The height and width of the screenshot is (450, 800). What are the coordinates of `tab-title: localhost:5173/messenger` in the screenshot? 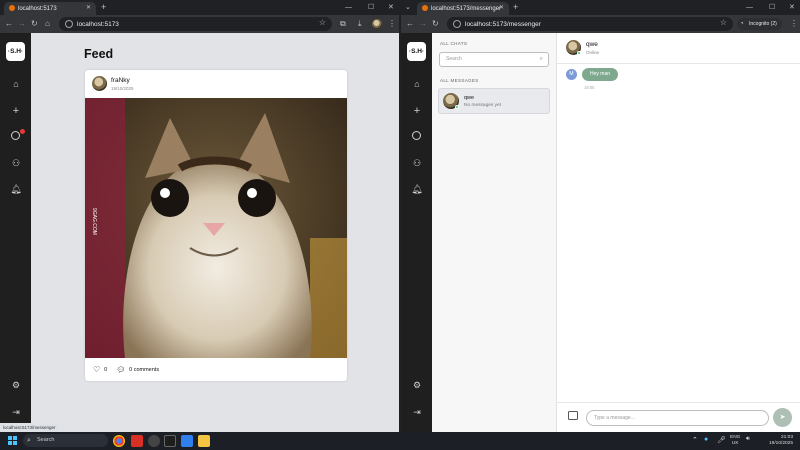 It's located at (466, 8).